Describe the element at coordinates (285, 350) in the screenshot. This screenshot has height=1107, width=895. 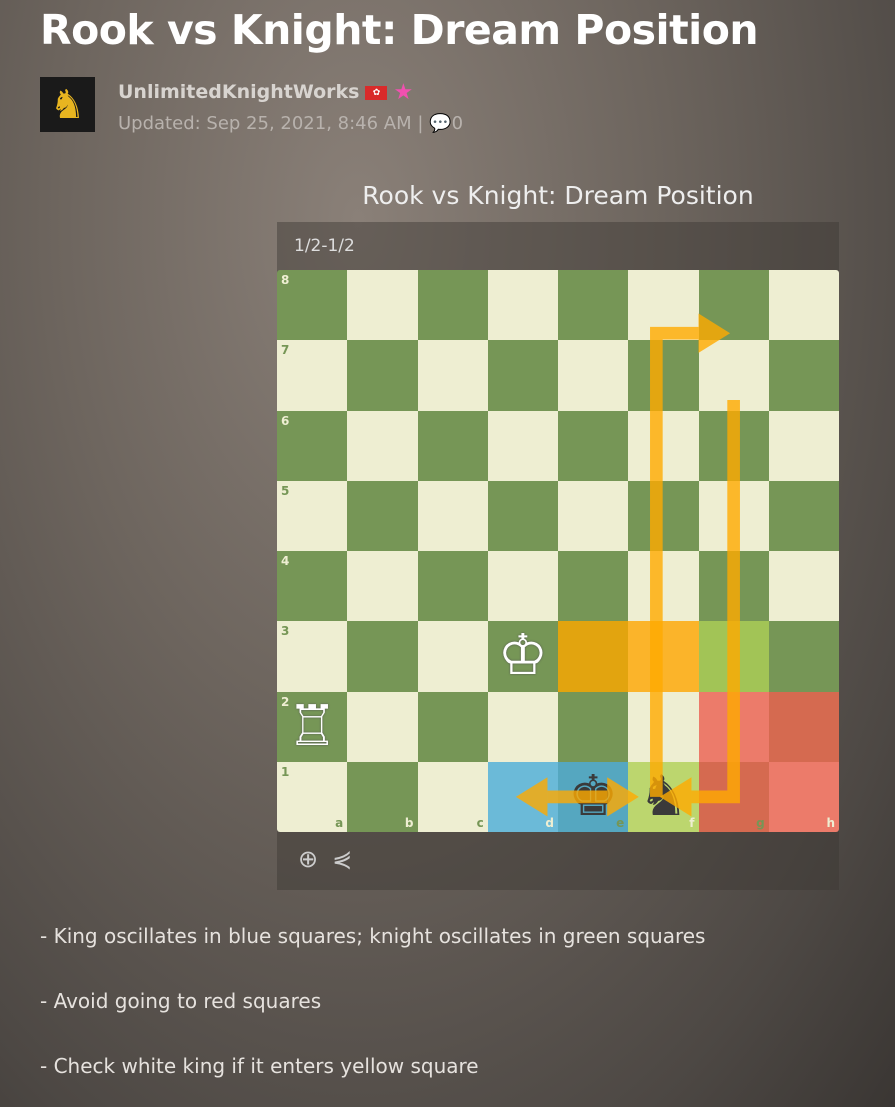
I see `rank-label: 7` at that location.